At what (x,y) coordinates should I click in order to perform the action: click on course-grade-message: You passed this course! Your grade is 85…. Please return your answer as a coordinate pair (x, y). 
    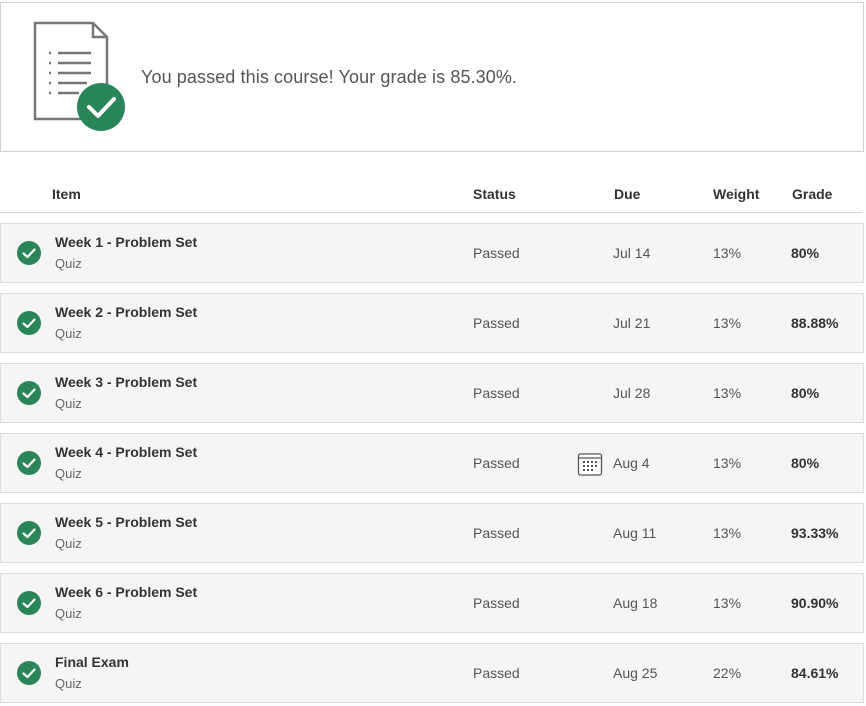
    Looking at the image, I should click on (329, 77).